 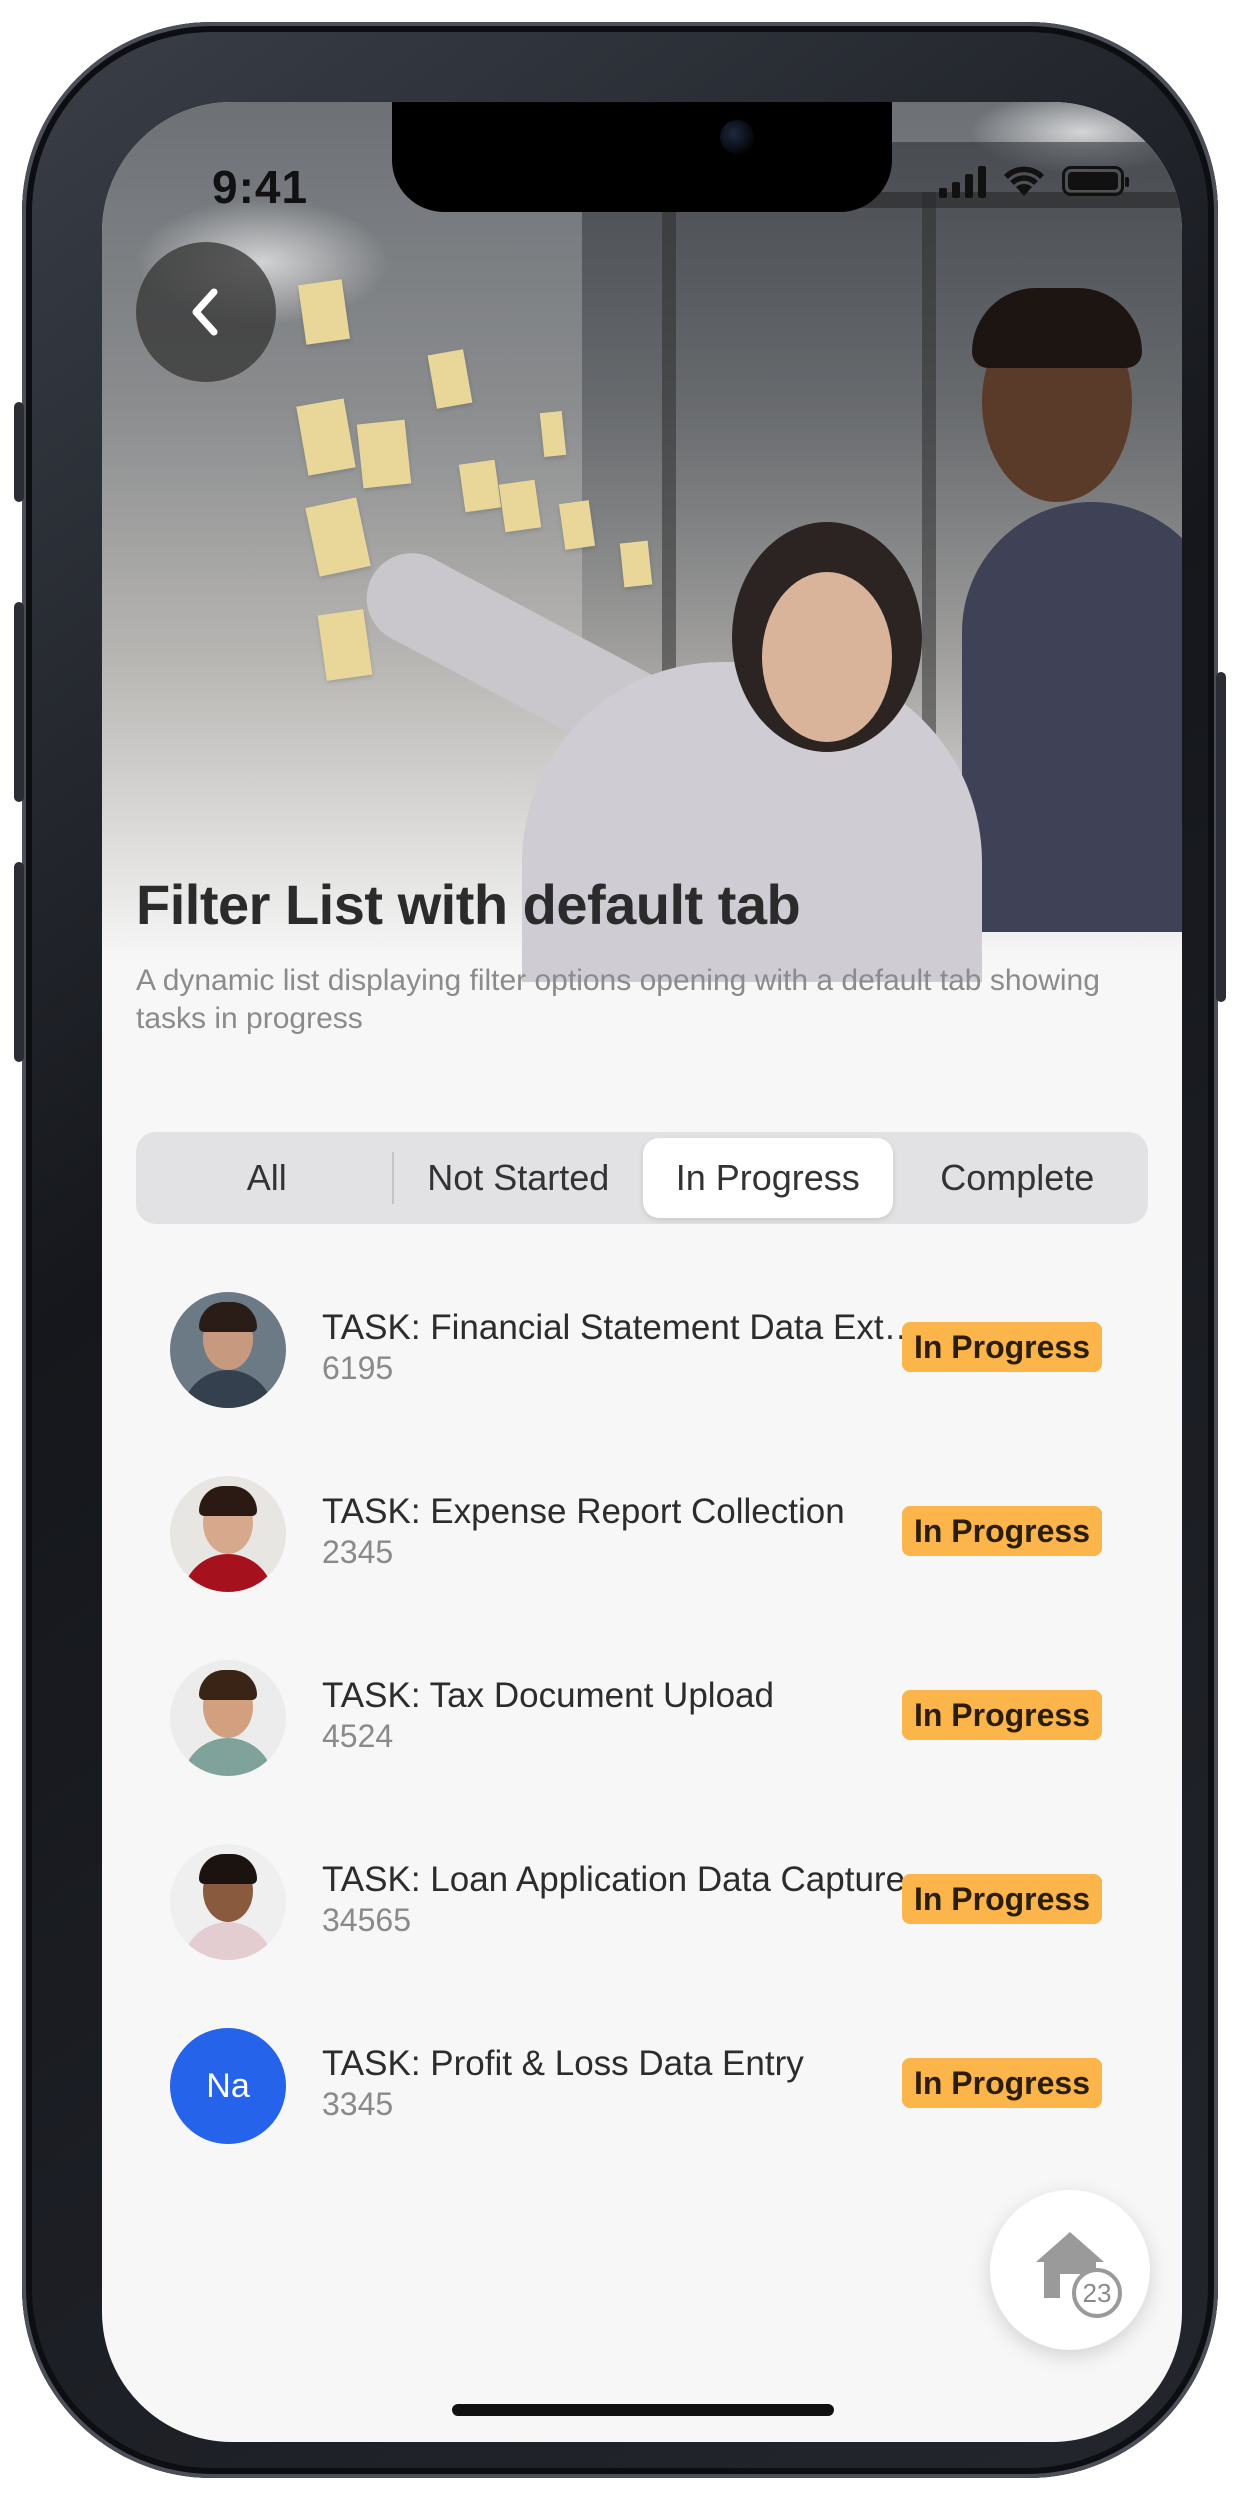 I want to click on task-title: TASK: Profit & Loss Data Entry, so click(x=563, y=2063).